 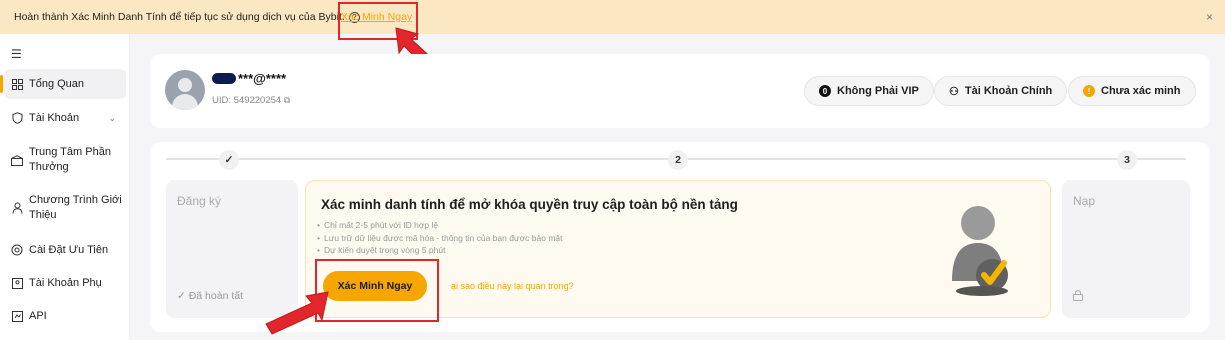 What do you see at coordinates (17, 160) in the screenshot?
I see `gift-icon` at bounding box center [17, 160].